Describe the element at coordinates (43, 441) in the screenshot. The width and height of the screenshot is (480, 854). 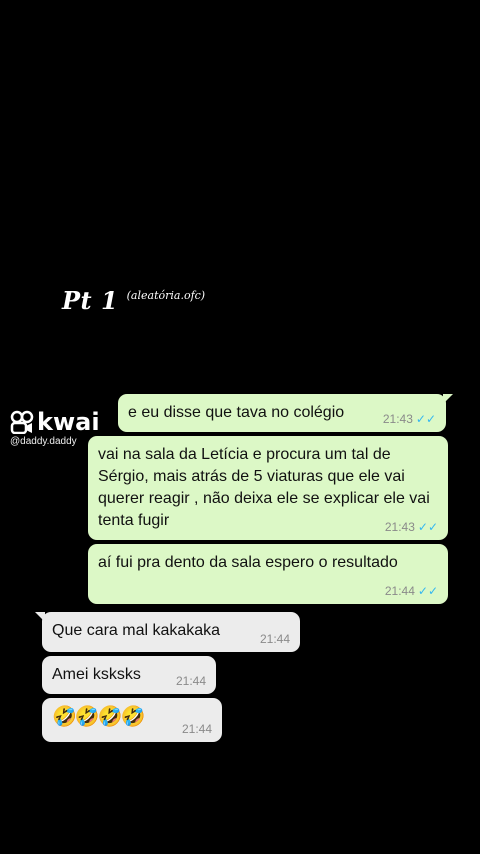
I see `watermark-username: @daddy.daddy` at that location.